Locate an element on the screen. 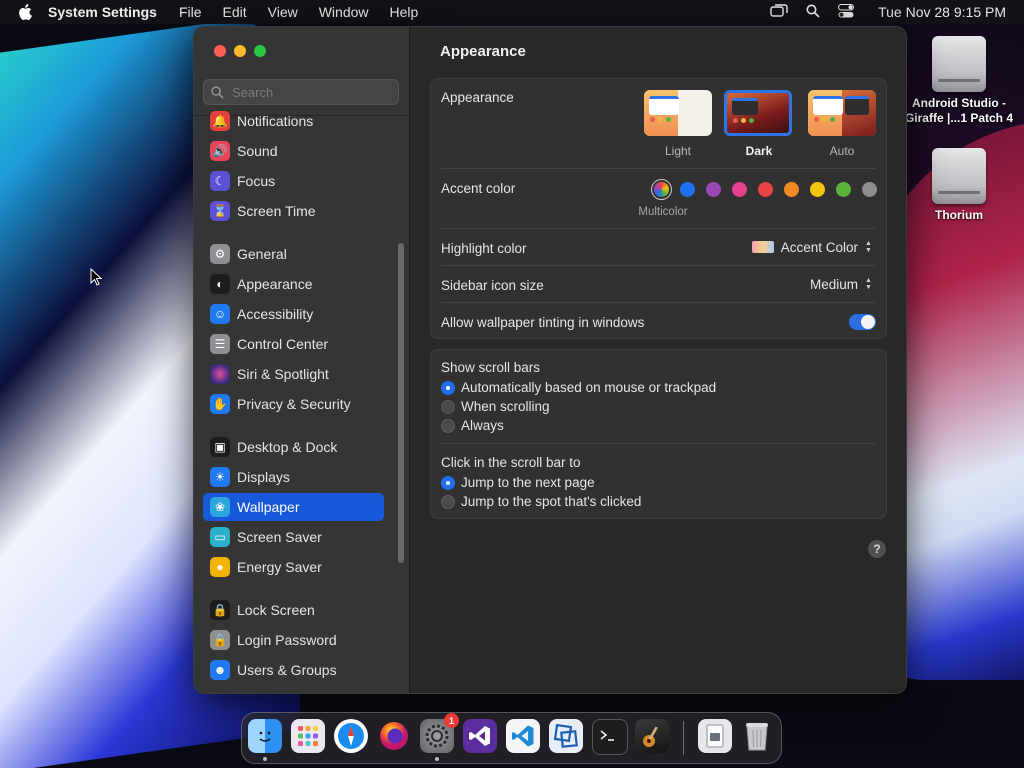 Image resolution: width=1024 pixels, height=768 pixels. sidebar-item-label: Displays is located at coordinates (263, 477).